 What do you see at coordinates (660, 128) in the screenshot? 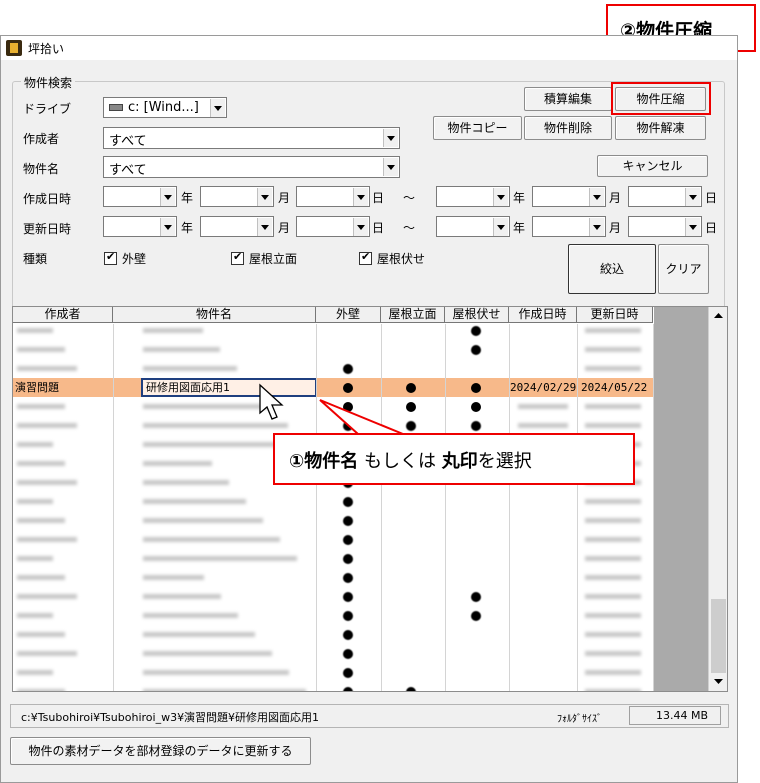
I see `decompress-button: 物件解凍` at bounding box center [660, 128].